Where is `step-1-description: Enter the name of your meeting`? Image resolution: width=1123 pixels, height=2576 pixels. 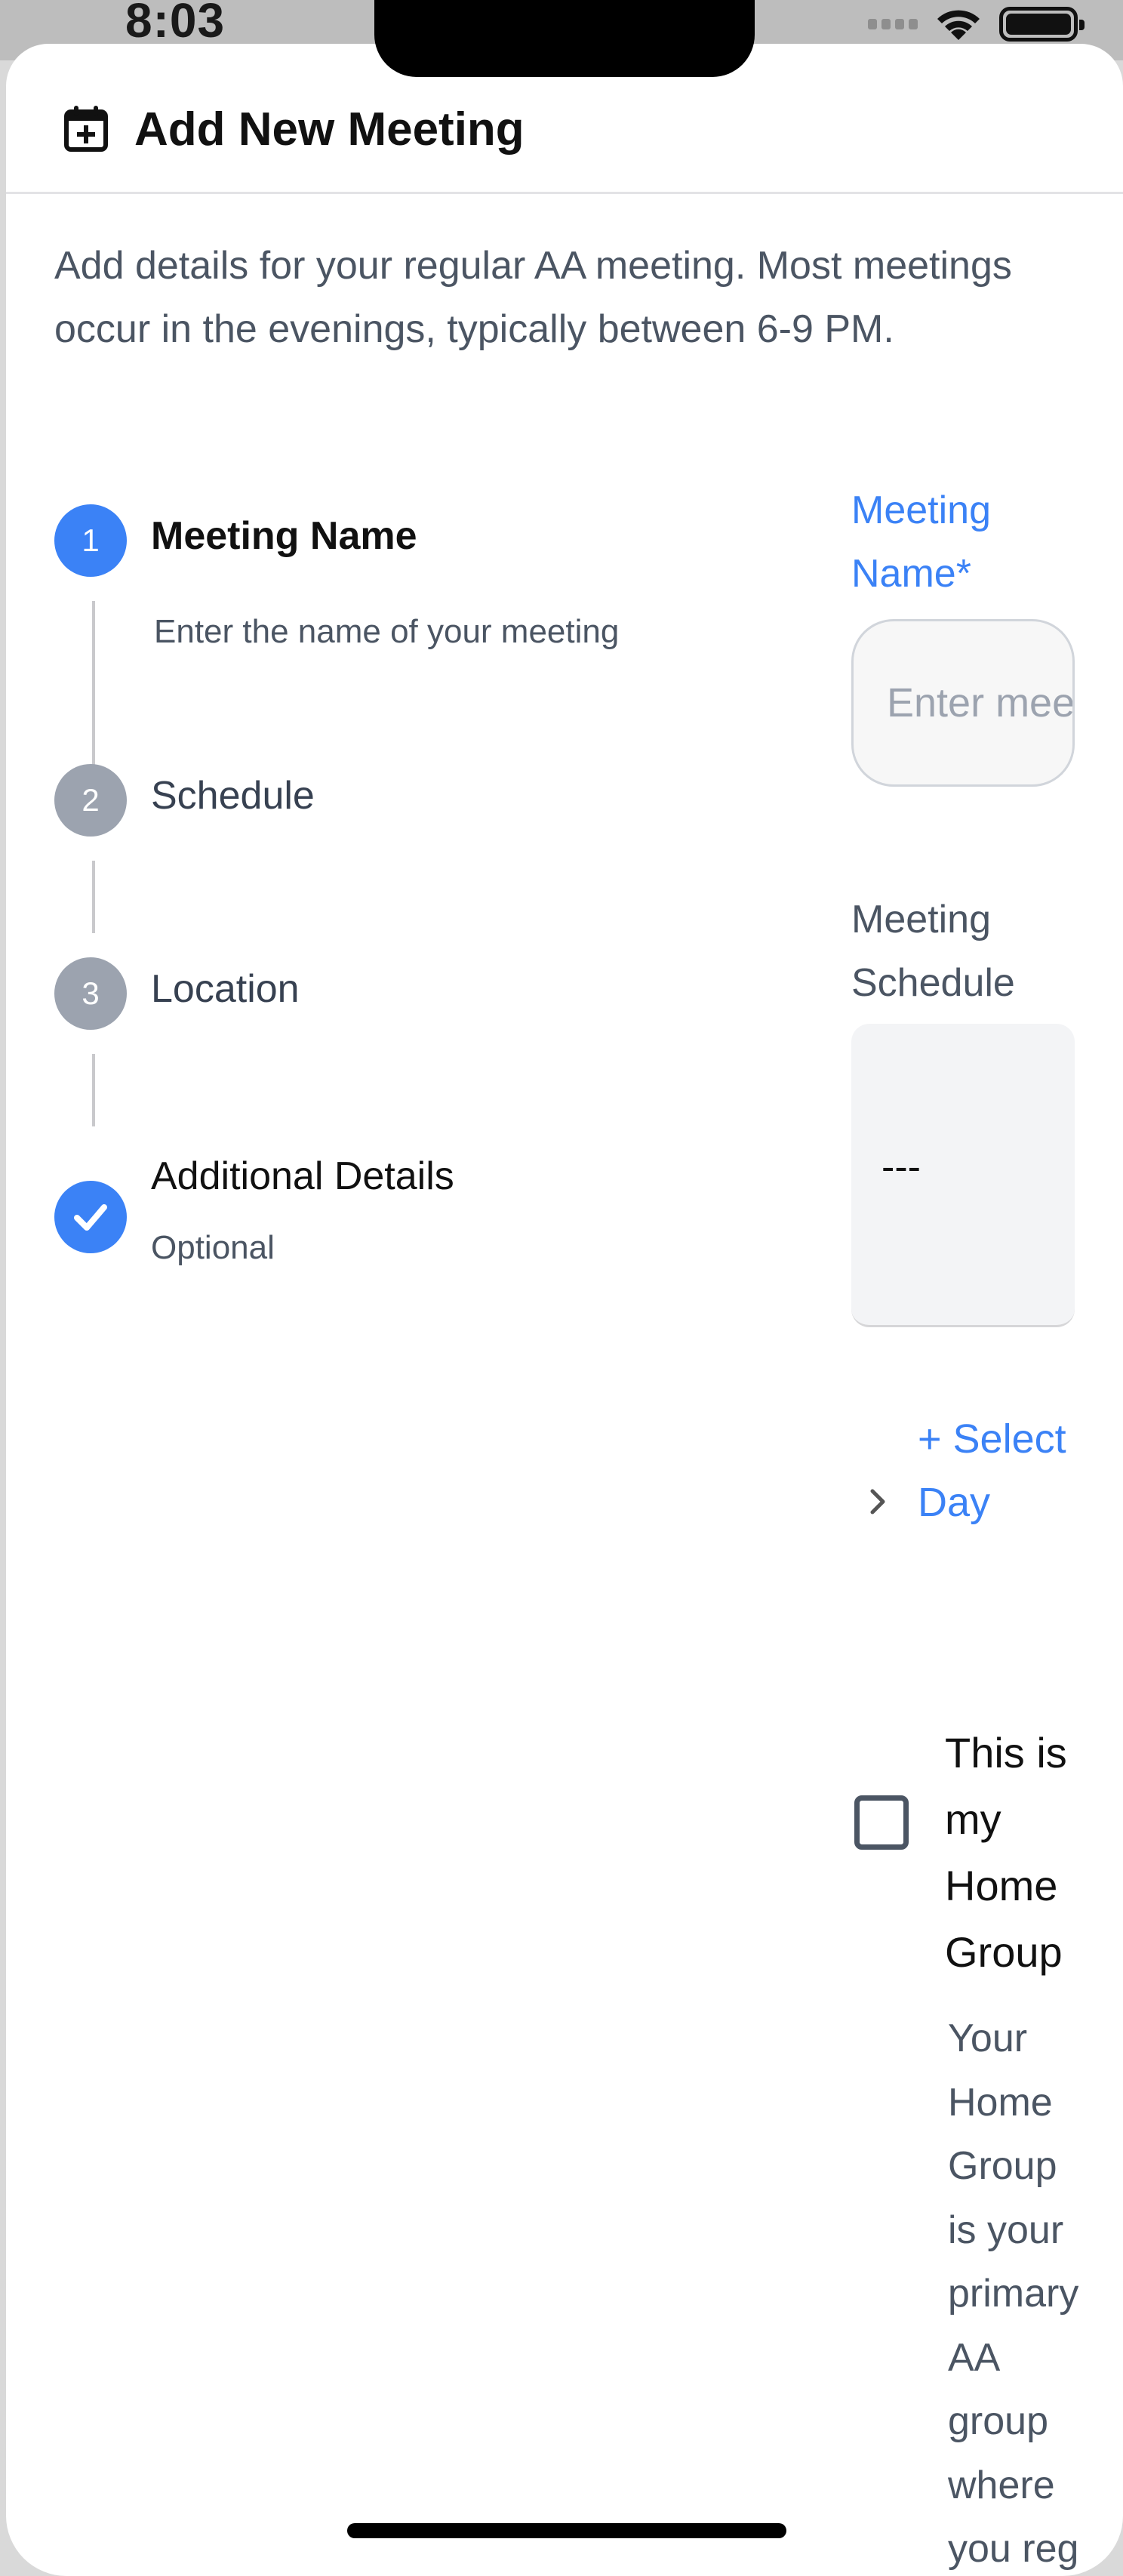 step-1-description: Enter the name of your meeting is located at coordinates (387, 631).